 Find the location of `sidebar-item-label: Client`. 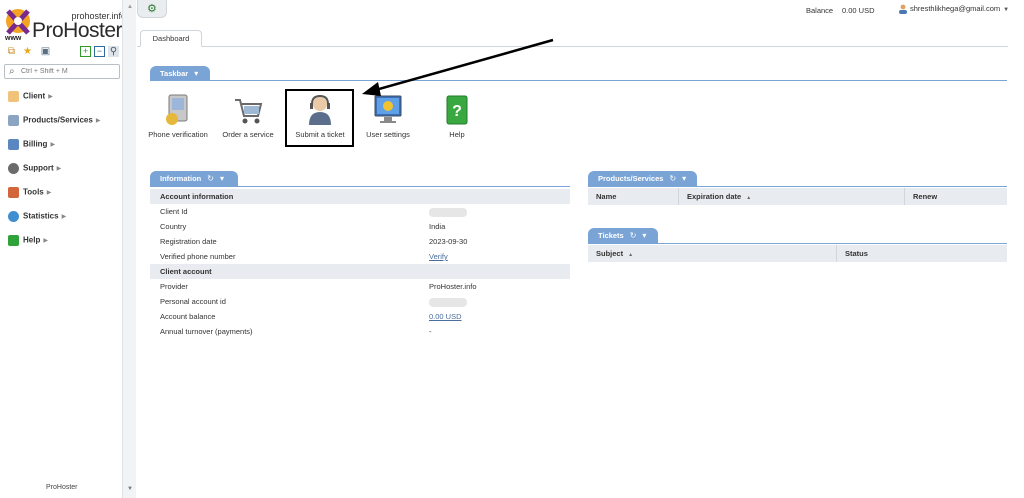

sidebar-item-label: Client is located at coordinates (34, 96).